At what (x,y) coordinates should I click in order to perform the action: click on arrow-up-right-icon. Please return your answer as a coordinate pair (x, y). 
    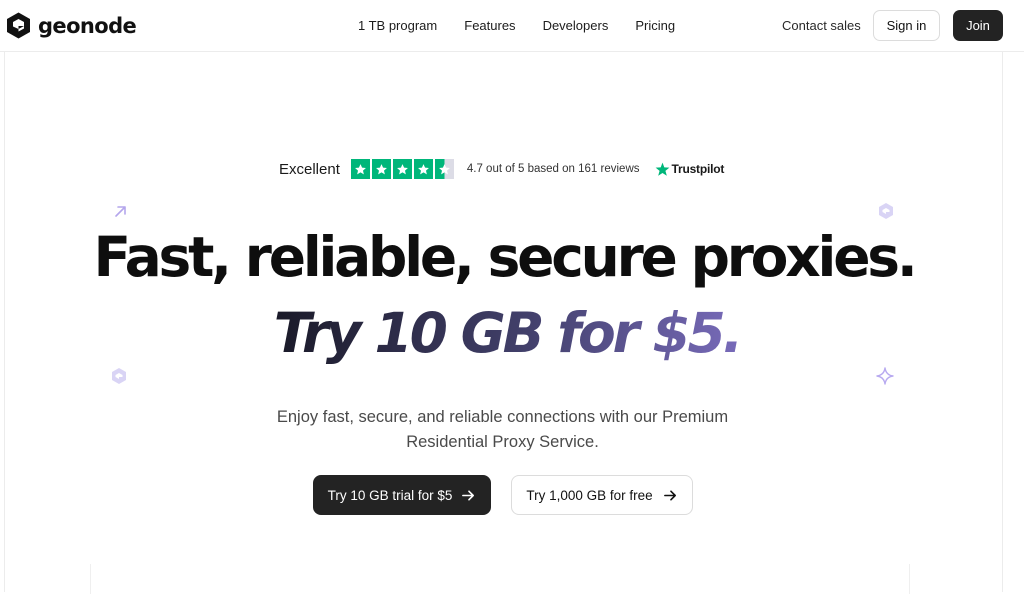
    Looking at the image, I should click on (120, 211).